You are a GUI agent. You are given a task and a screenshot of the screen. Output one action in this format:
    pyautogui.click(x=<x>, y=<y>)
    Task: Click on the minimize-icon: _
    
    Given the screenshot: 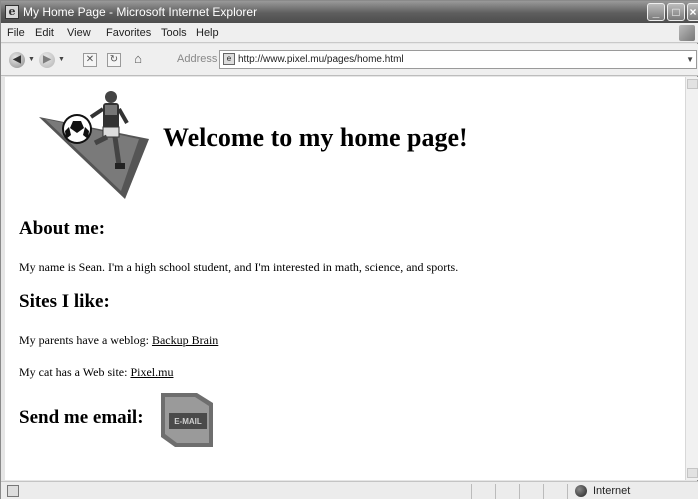 What is the action you would take?
    pyautogui.click(x=656, y=12)
    